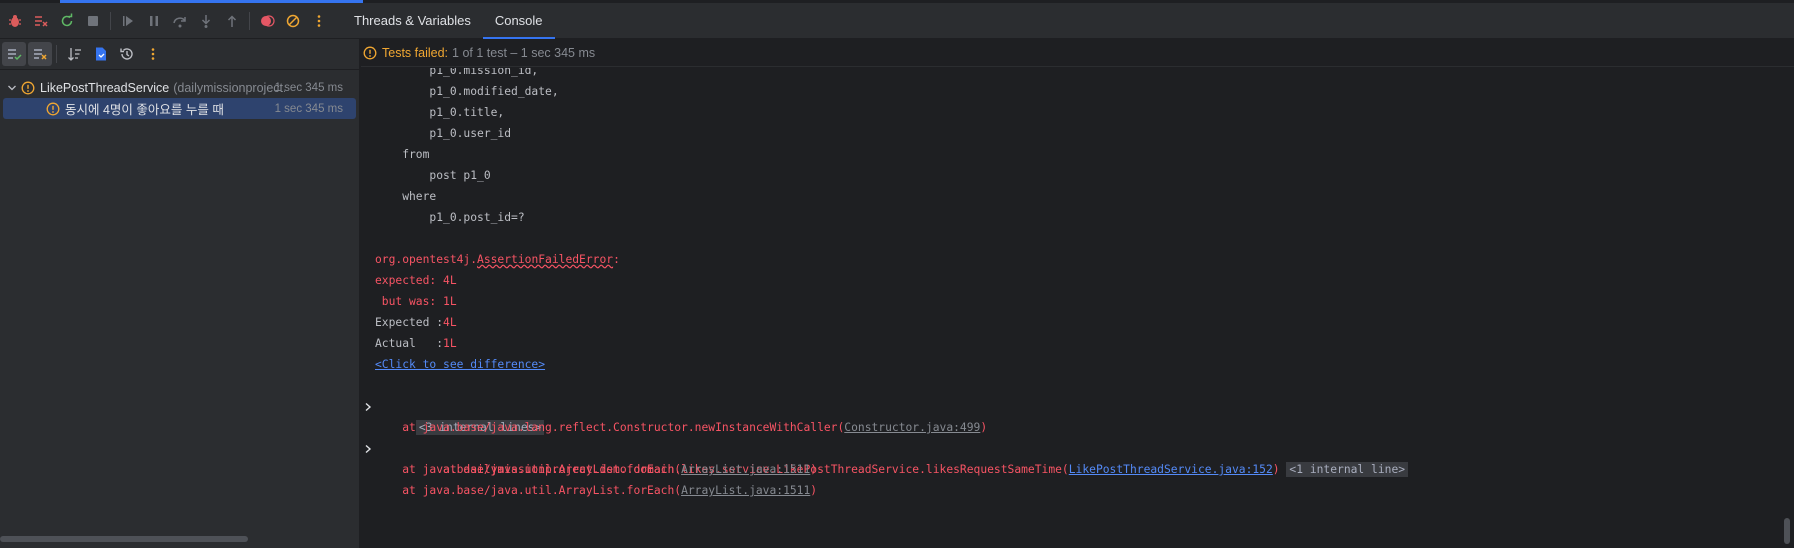 This screenshot has width=1794, height=548. Describe the element at coordinates (101, 54) in the screenshot. I see `import-tests-icon` at that location.